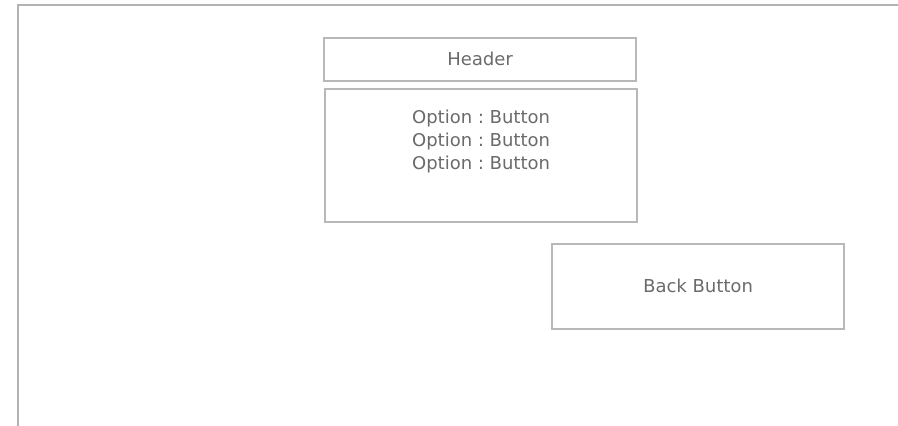 The height and width of the screenshot is (426, 898). I want to click on back-button: Back Button, so click(698, 286).